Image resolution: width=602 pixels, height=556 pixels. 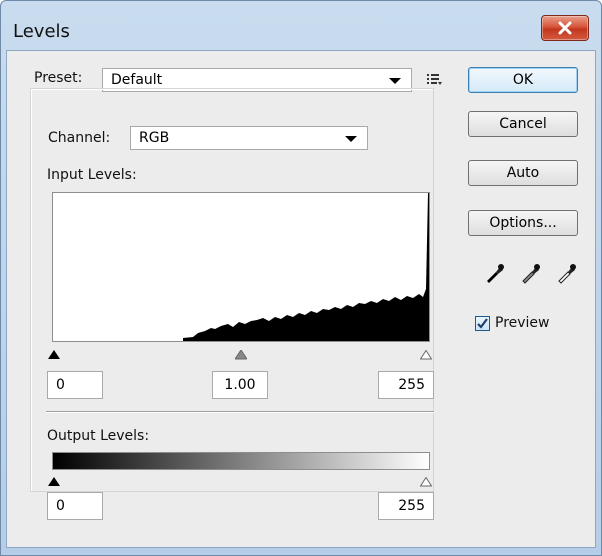 What do you see at coordinates (54, 354) in the screenshot?
I see `input-black-slider` at bounding box center [54, 354].